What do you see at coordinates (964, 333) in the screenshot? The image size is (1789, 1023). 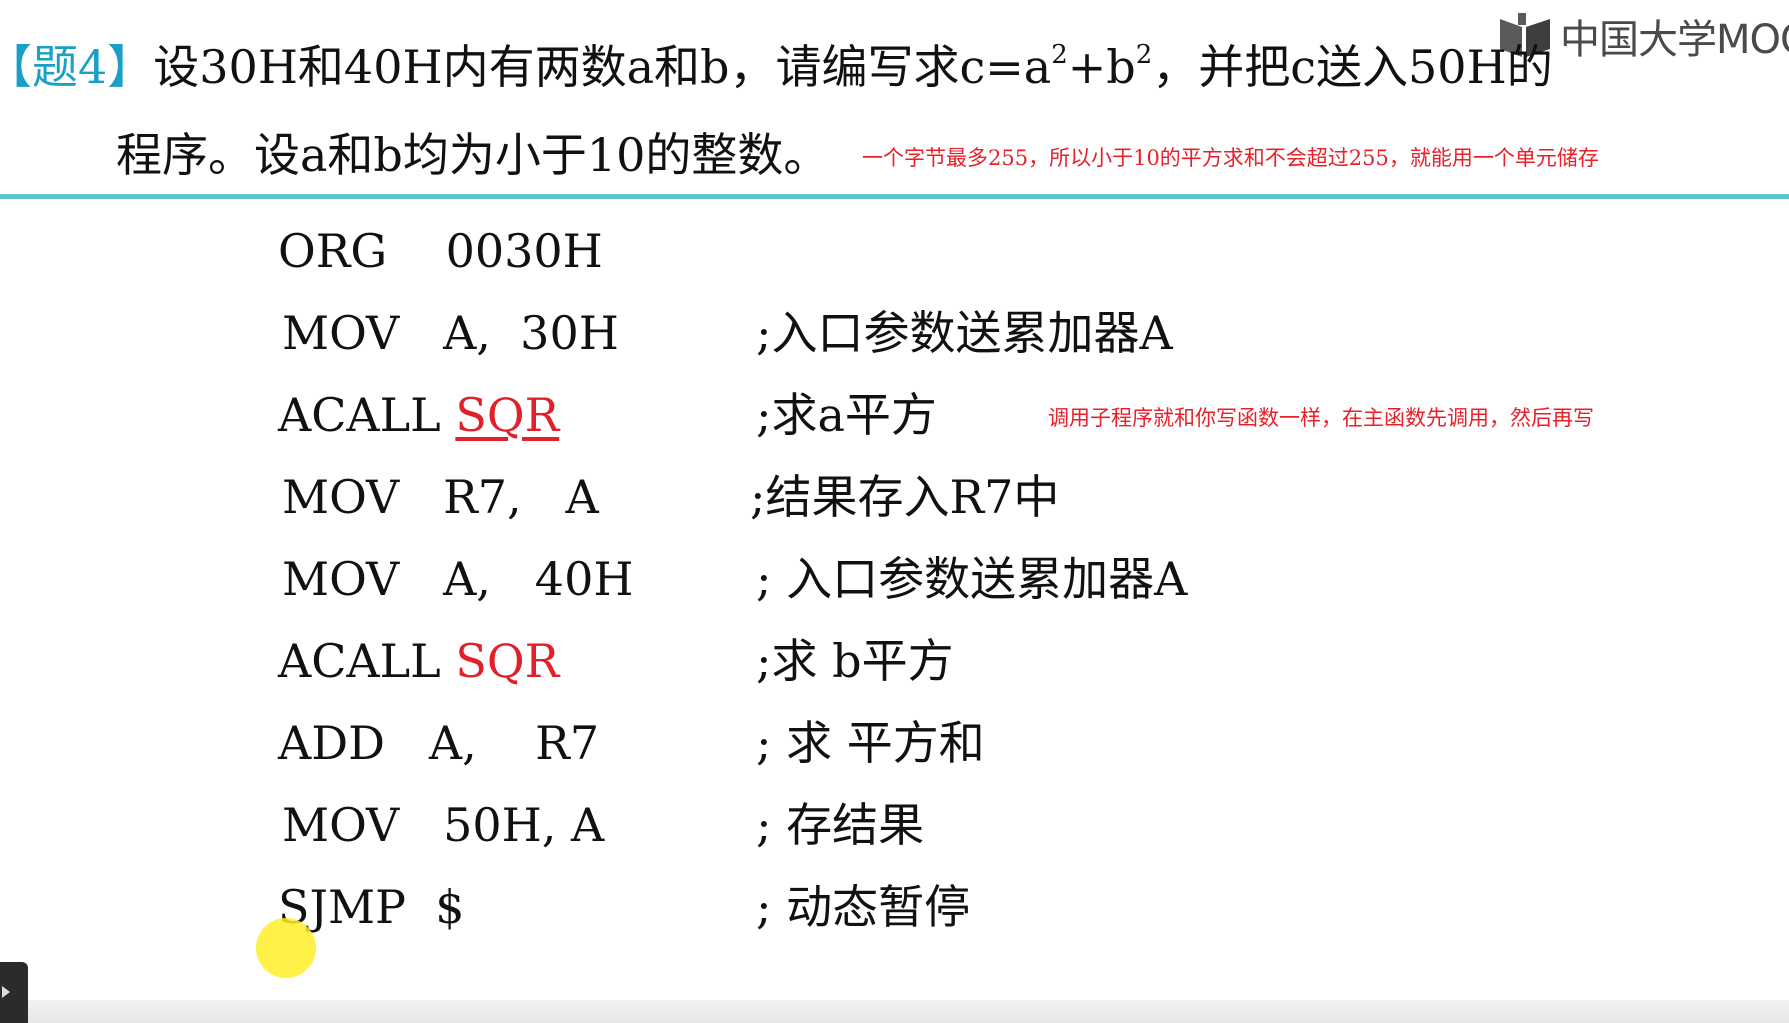 I see `comment: ;入口参数送累加器A` at bounding box center [964, 333].